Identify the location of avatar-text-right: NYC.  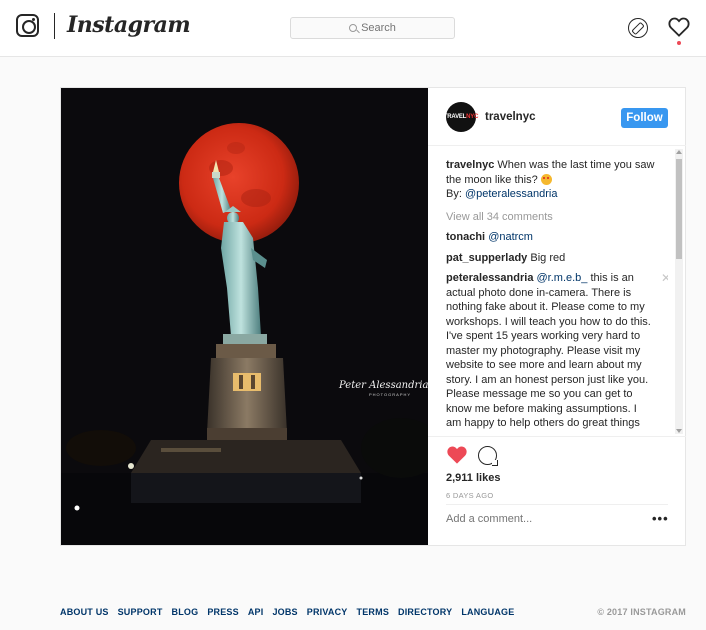
(472, 117).